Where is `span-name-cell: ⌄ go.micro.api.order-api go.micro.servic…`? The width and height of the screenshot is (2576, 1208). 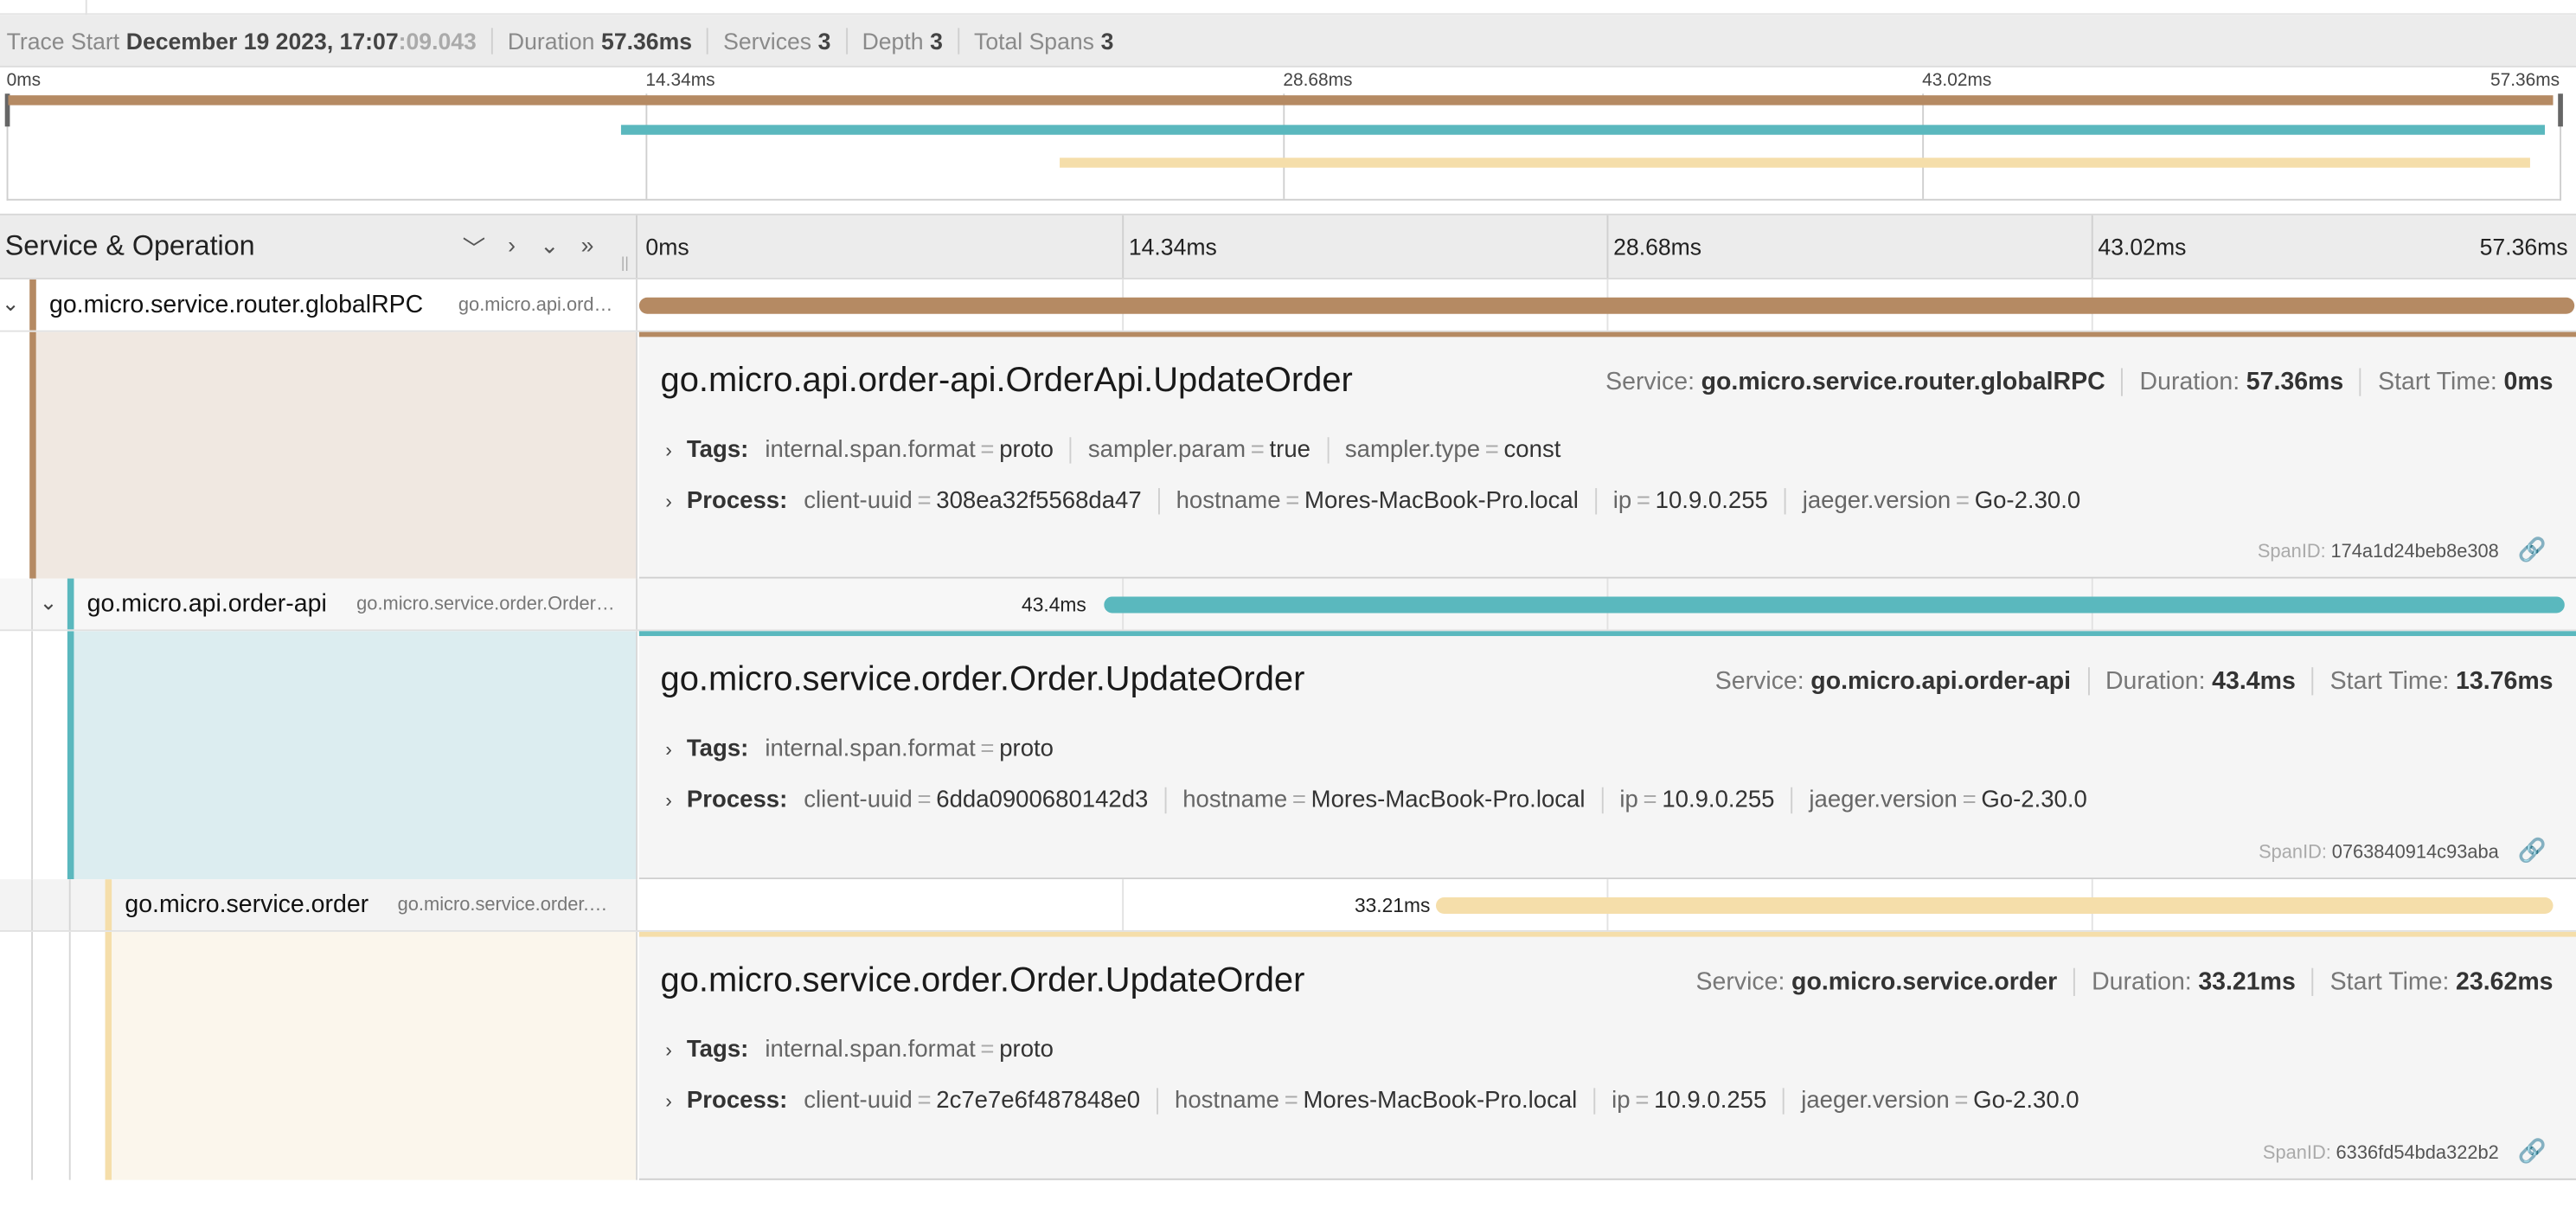
span-name-cell: ⌄ go.micro.api.order-api go.micro.servic… is located at coordinates (319, 604).